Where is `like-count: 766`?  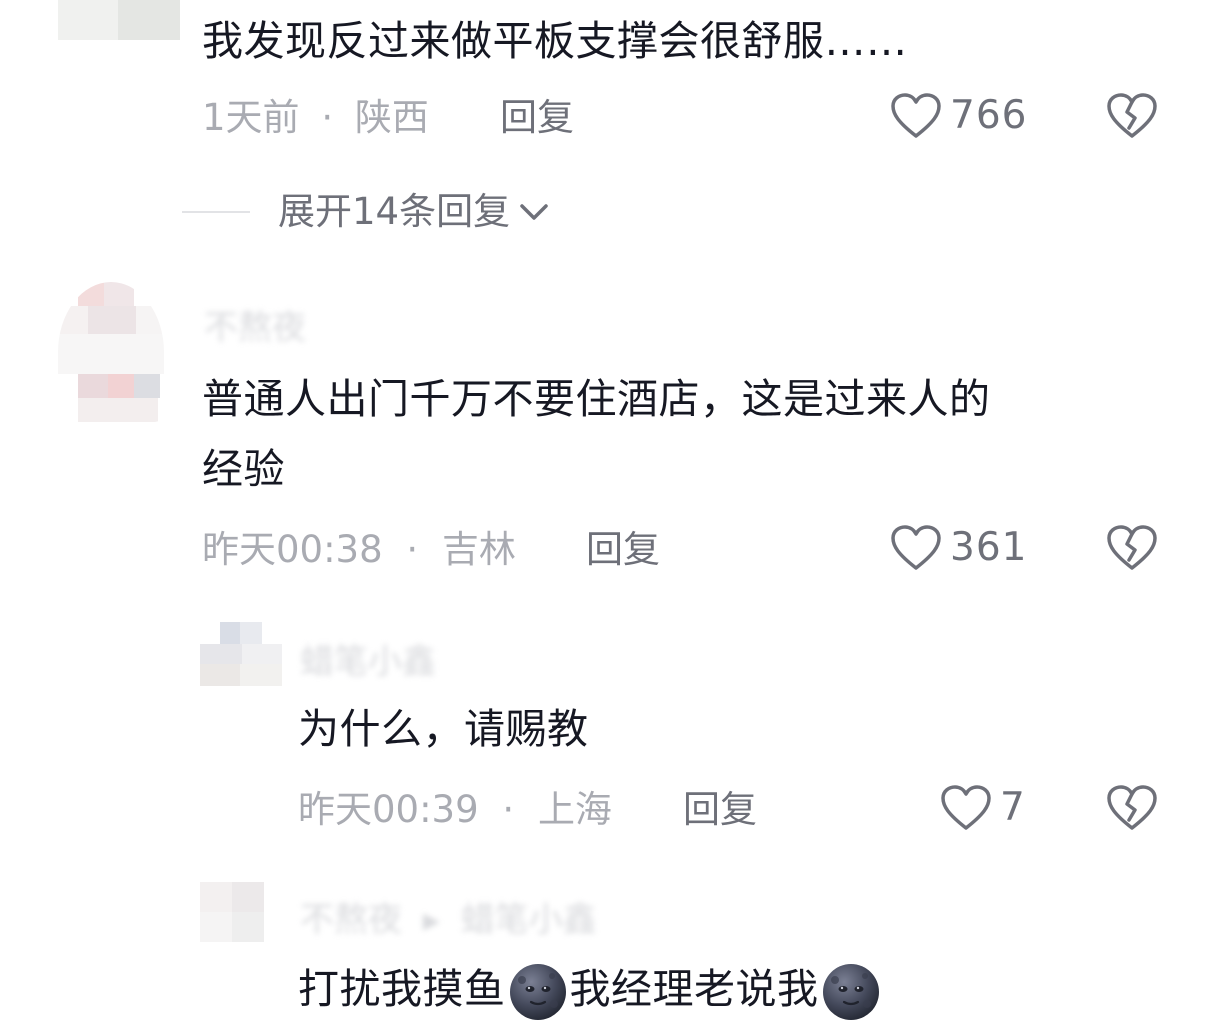 like-count: 766 is located at coordinates (989, 115).